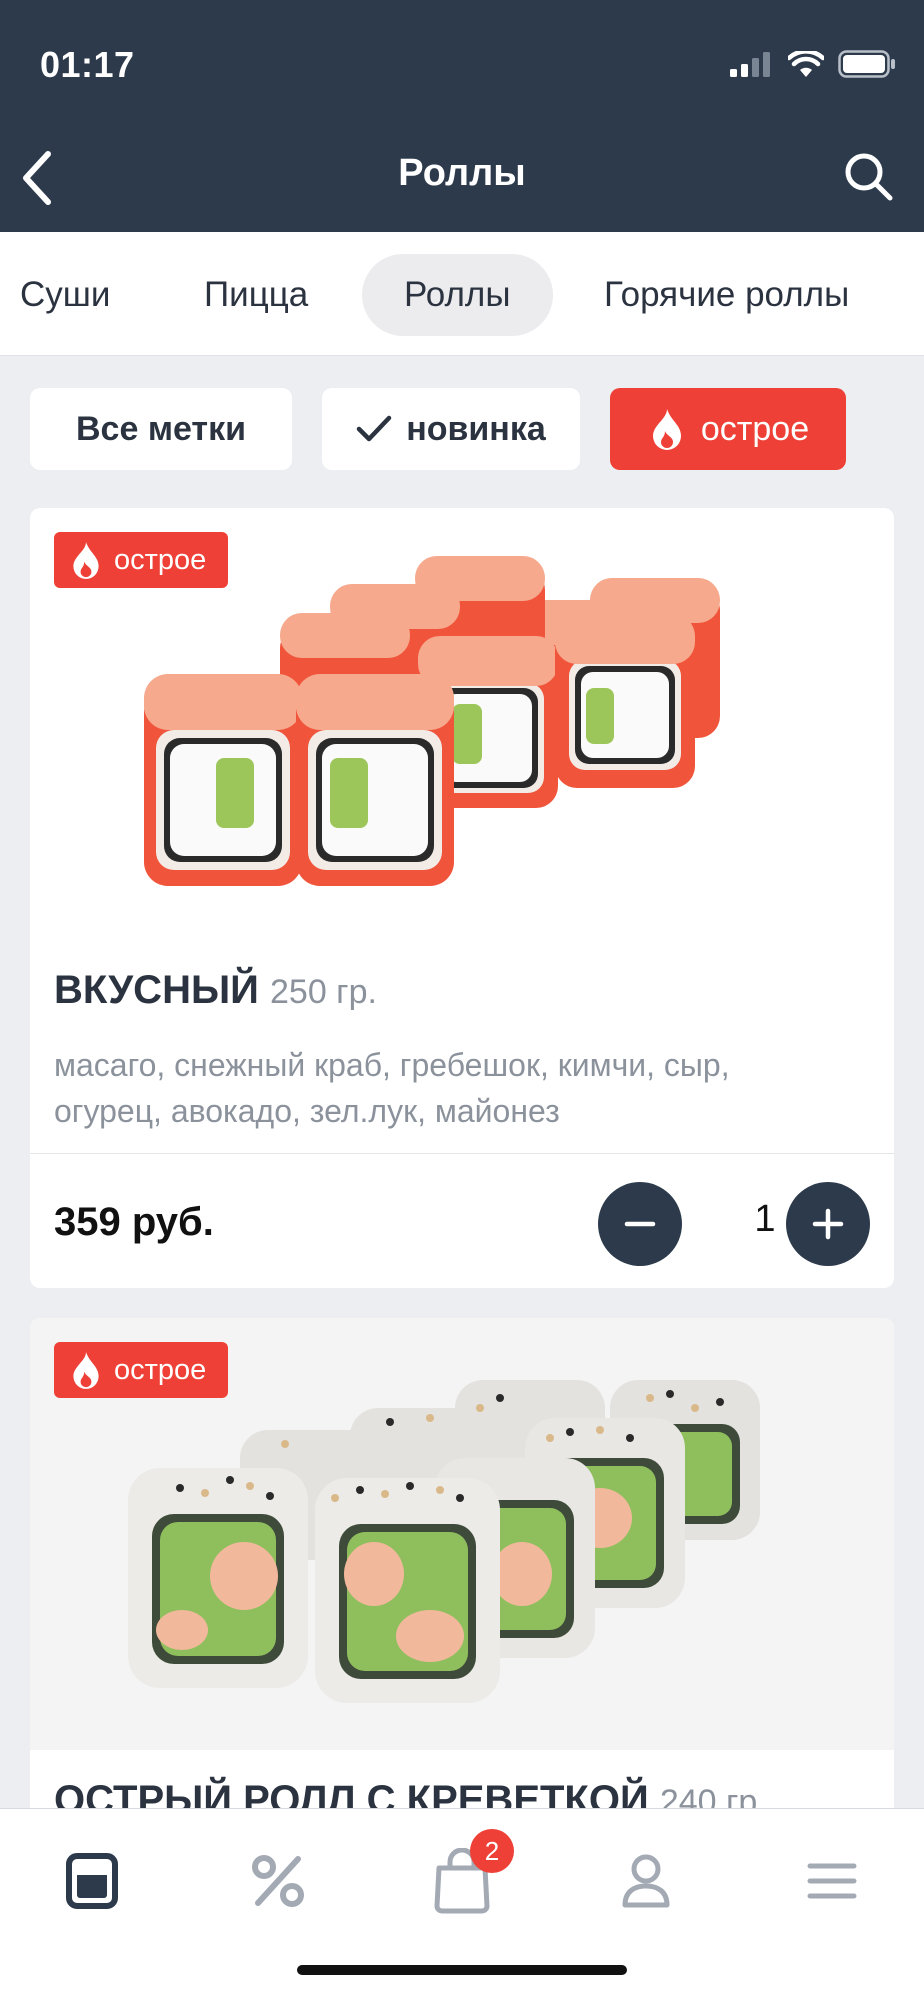 The image size is (924, 2000). Describe the element at coordinates (256, 295) in the screenshot. I see `tab-pizza: Пицца` at that location.